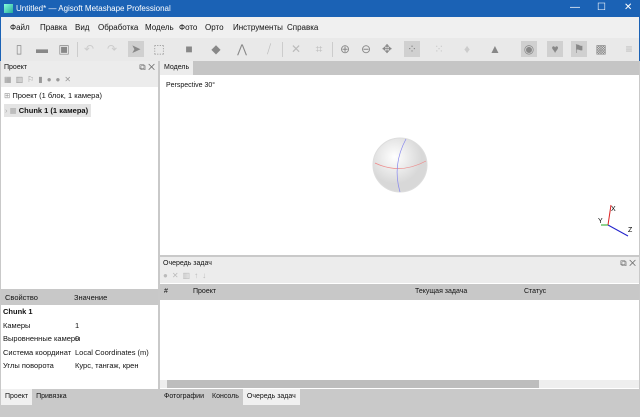 This screenshot has width=640, height=417. I want to click on queue-toolbar: ●✕▥↑↓, so click(399, 276).